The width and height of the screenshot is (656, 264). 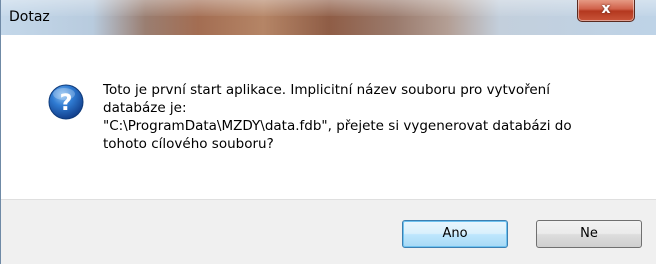 I want to click on window-title: Dotaz, so click(x=29, y=17).